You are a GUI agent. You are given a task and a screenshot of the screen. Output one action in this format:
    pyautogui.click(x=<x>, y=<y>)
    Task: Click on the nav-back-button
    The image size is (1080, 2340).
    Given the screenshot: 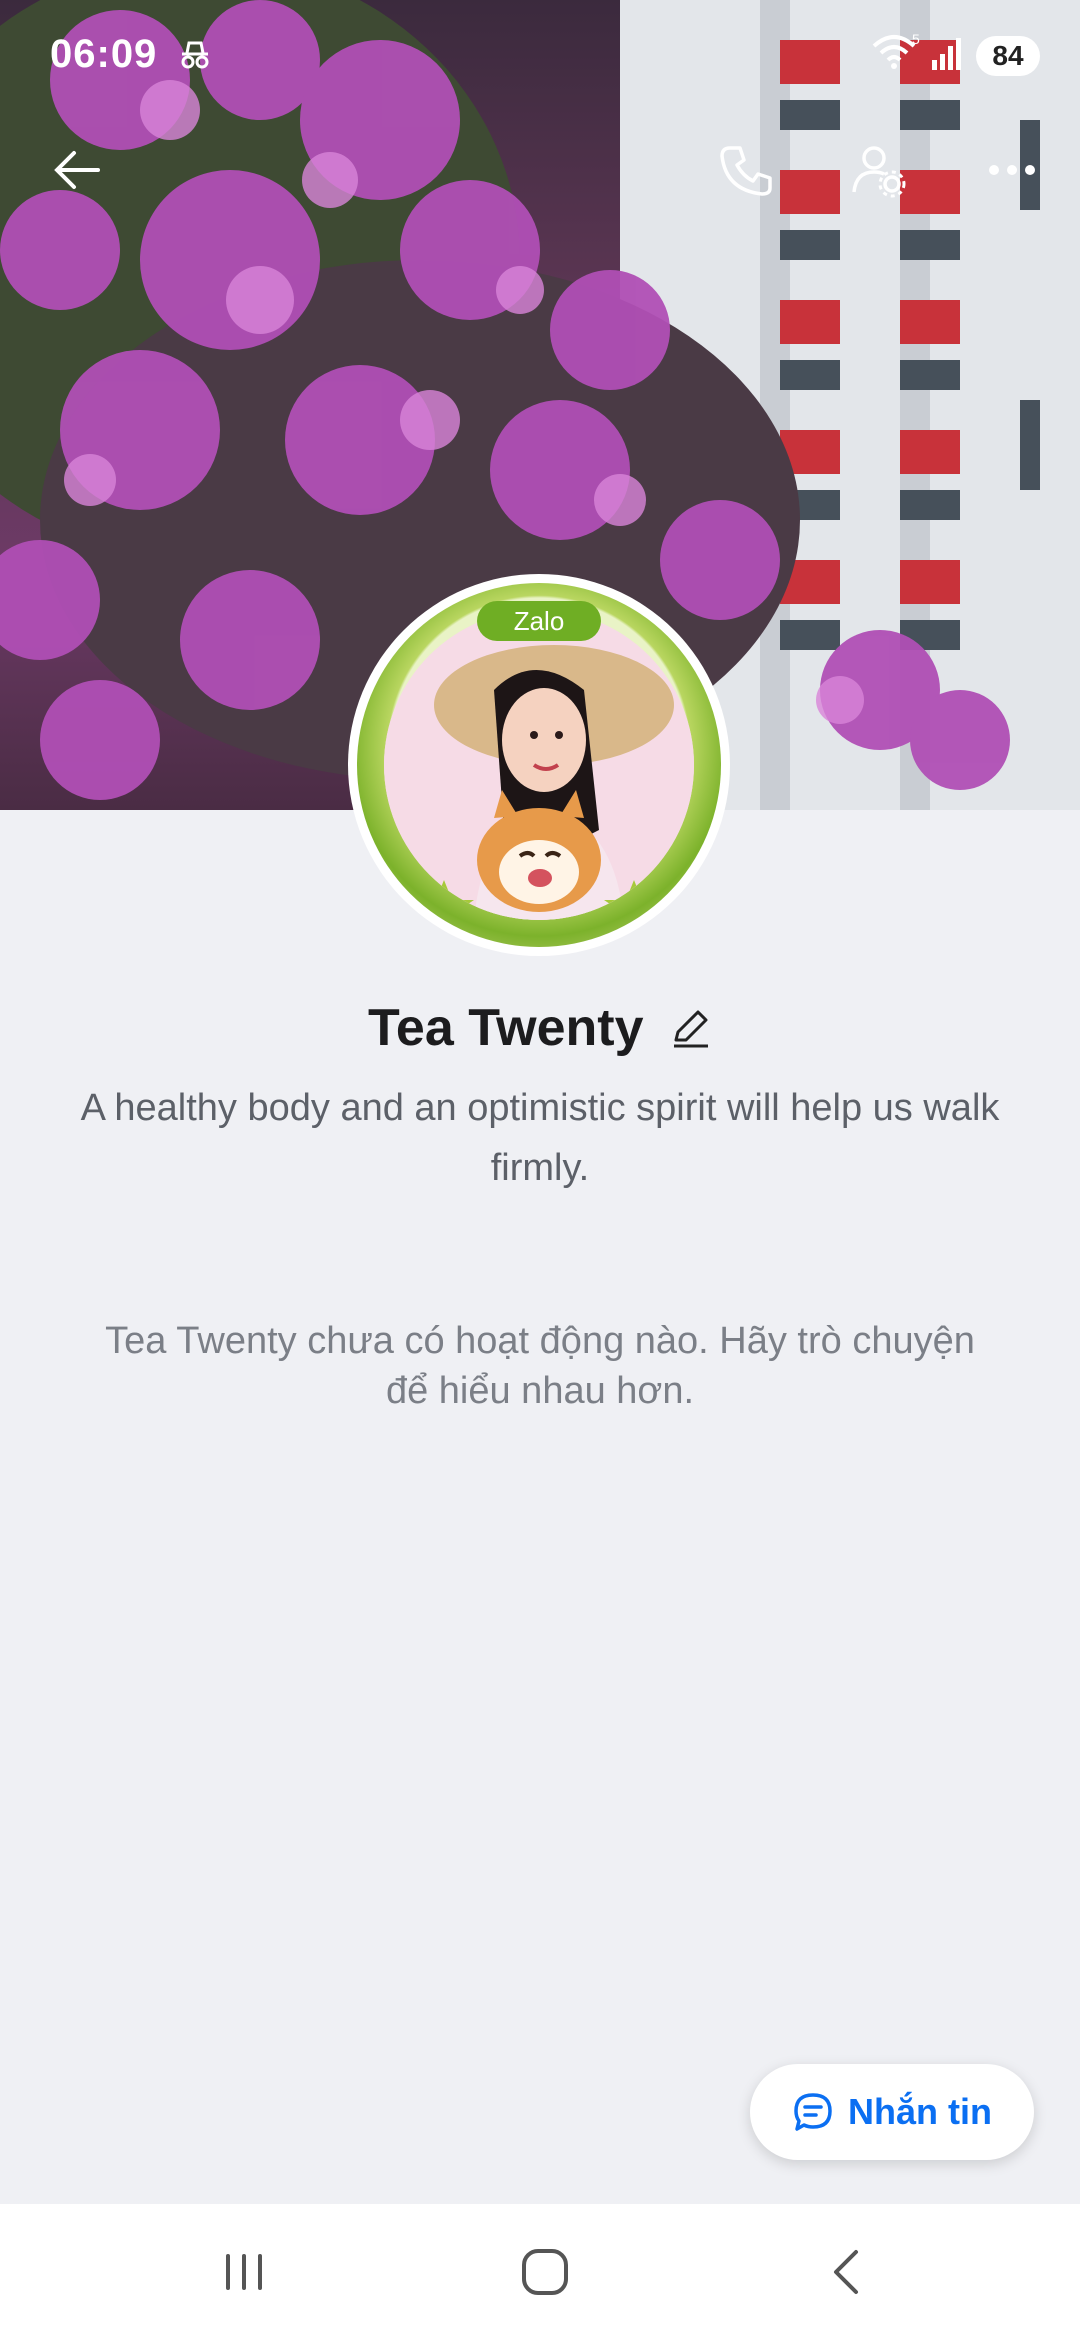 What is the action you would take?
    pyautogui.click(x=848, y=2272)
    